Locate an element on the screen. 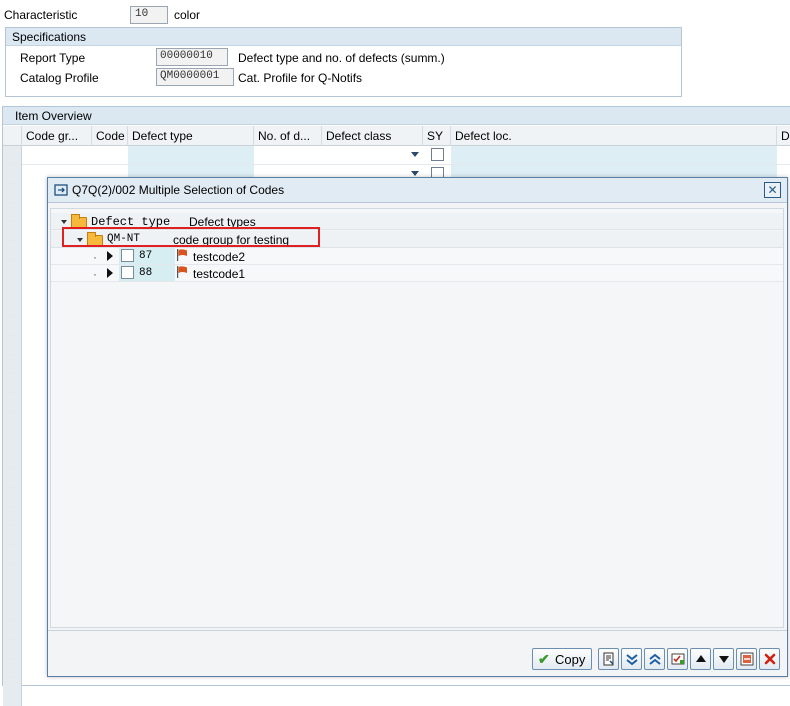 The width and height of the screenshot is (790, 706). column-header-defect-type: Defect type is located at coordinates (191, 136).